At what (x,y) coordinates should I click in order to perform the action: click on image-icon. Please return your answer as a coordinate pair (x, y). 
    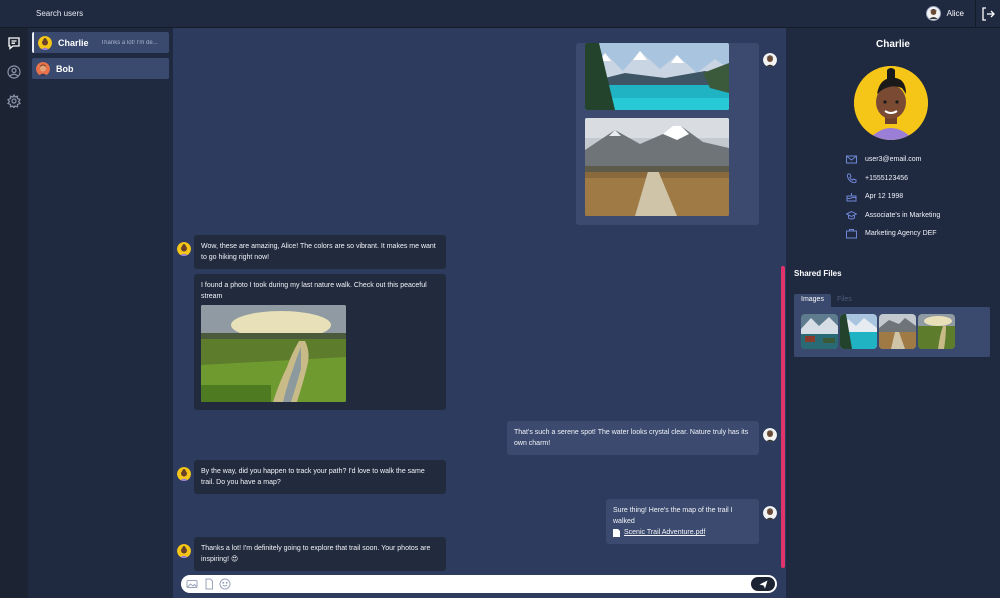
    Looking at the image, I should click on (192, 584).